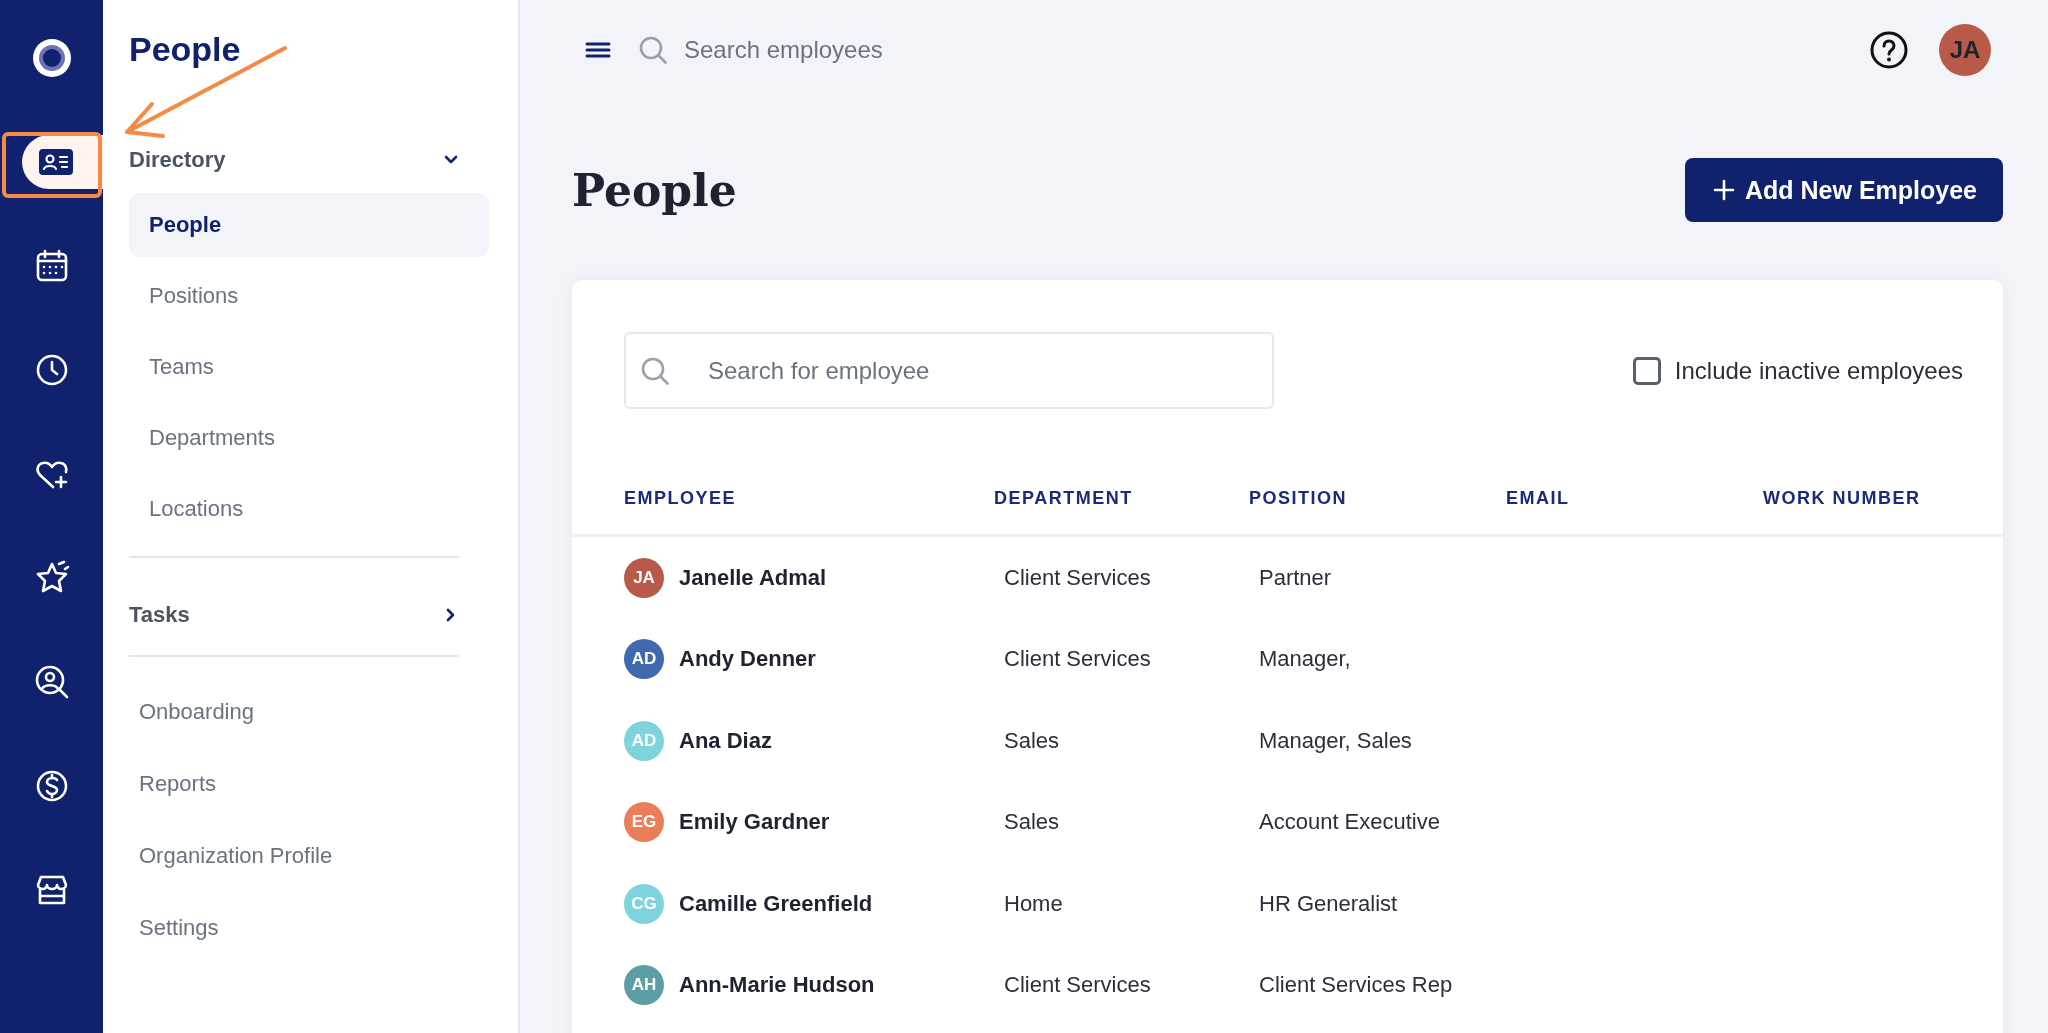  I want to click on employee-name: Janelle Admal, so click(753, 577).